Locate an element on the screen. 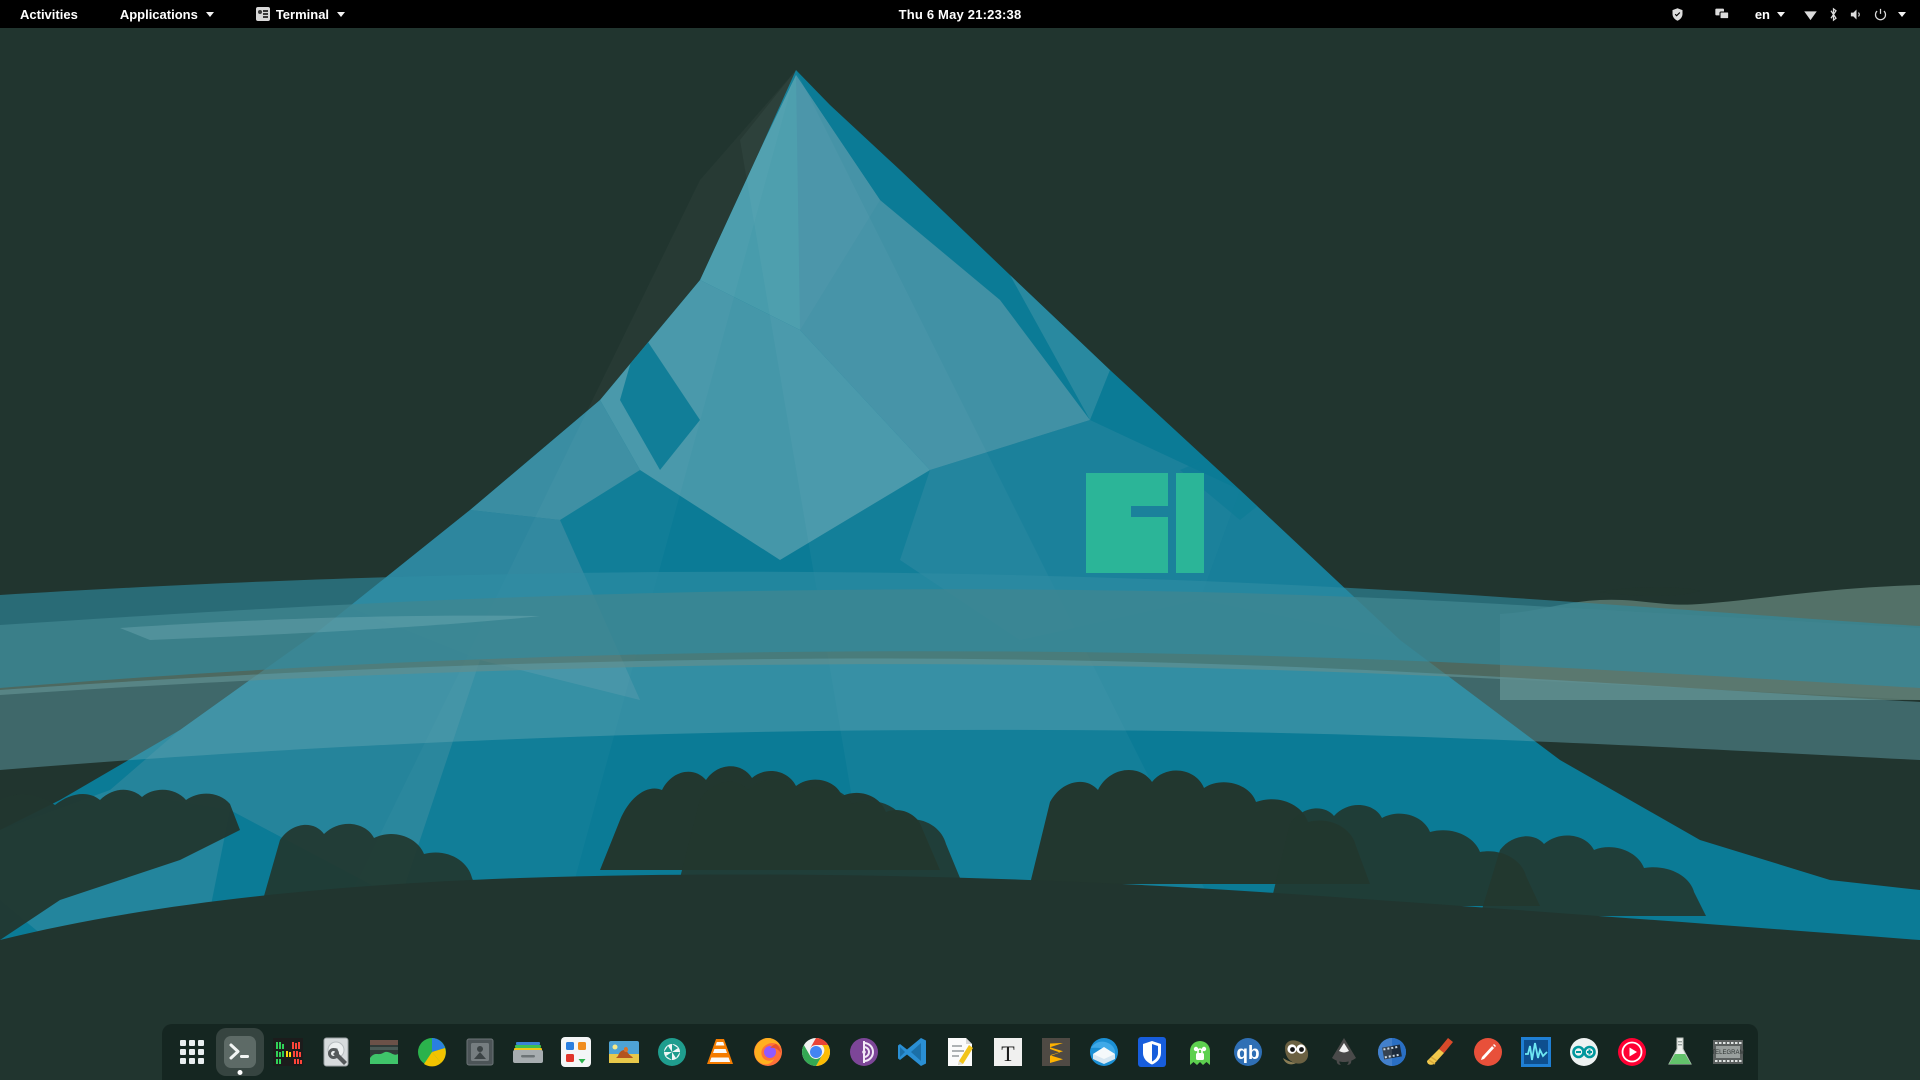 The image size is (1920, 1080). dock-item-archive-manager is located at coordinates (480, 1052).